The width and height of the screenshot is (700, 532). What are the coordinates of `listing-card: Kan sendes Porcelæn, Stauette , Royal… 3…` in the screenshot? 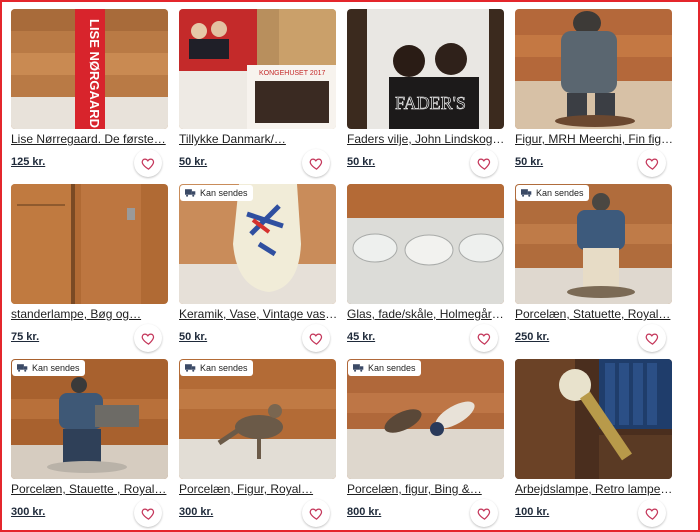 It's located at (88, 444).